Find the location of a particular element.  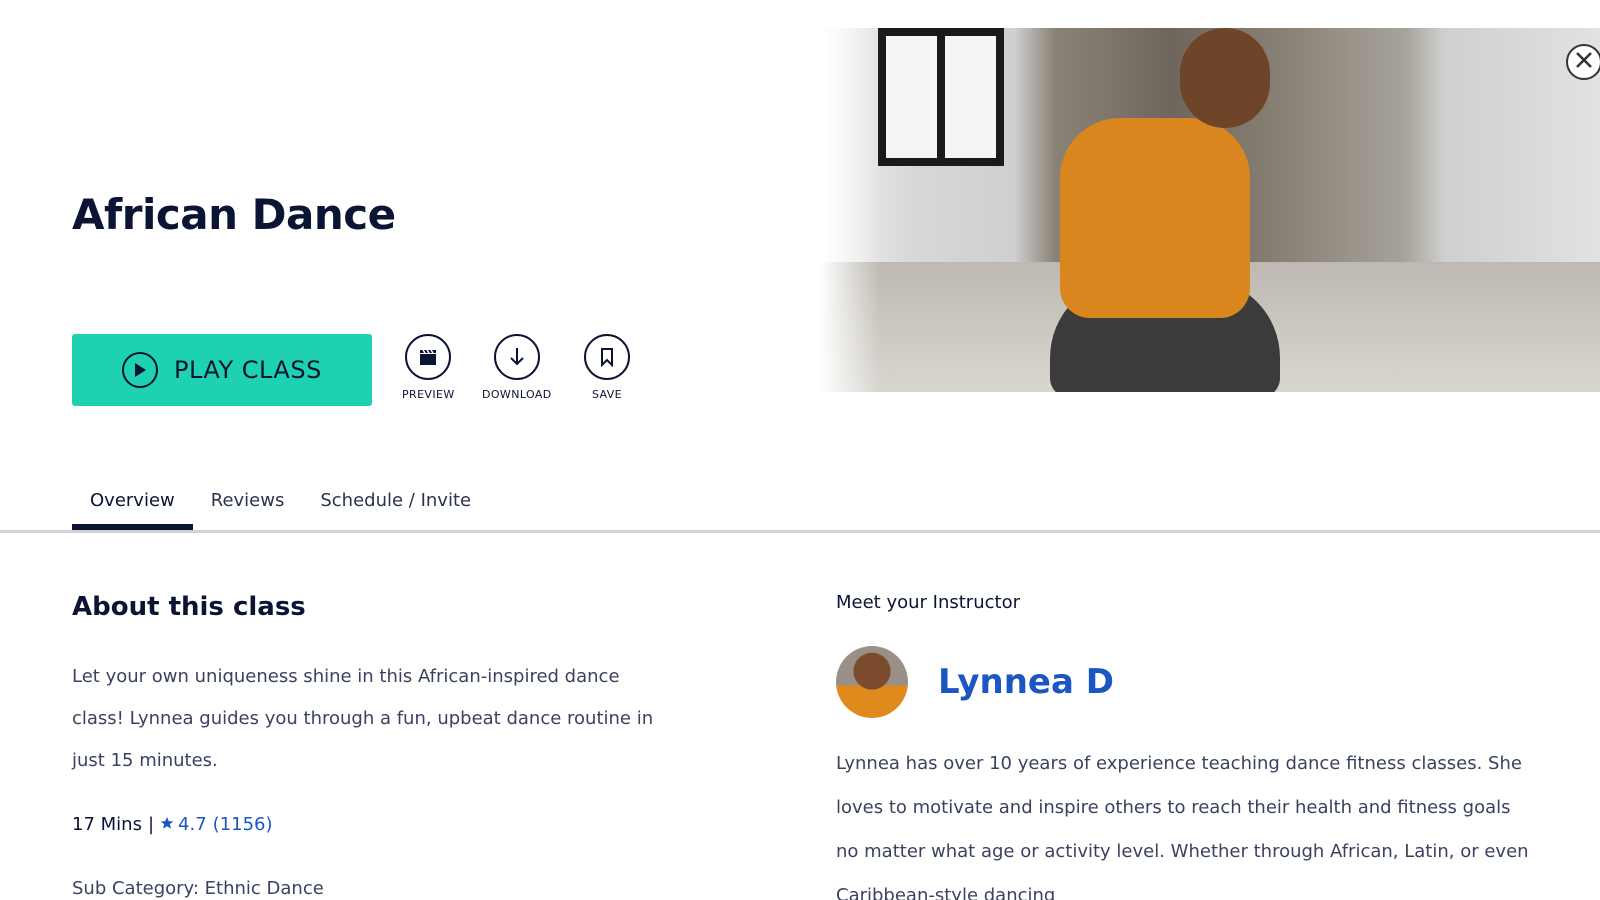

class-tabs: Overview Reviews Schedule / Invite is located at coordinates (280, 503).